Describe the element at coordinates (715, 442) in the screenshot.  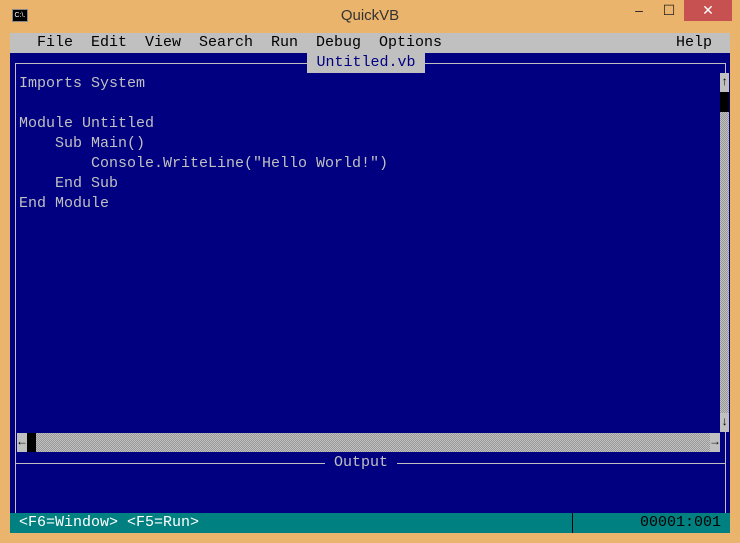
I see `scroll-right-arrow-icon: →` at that location.